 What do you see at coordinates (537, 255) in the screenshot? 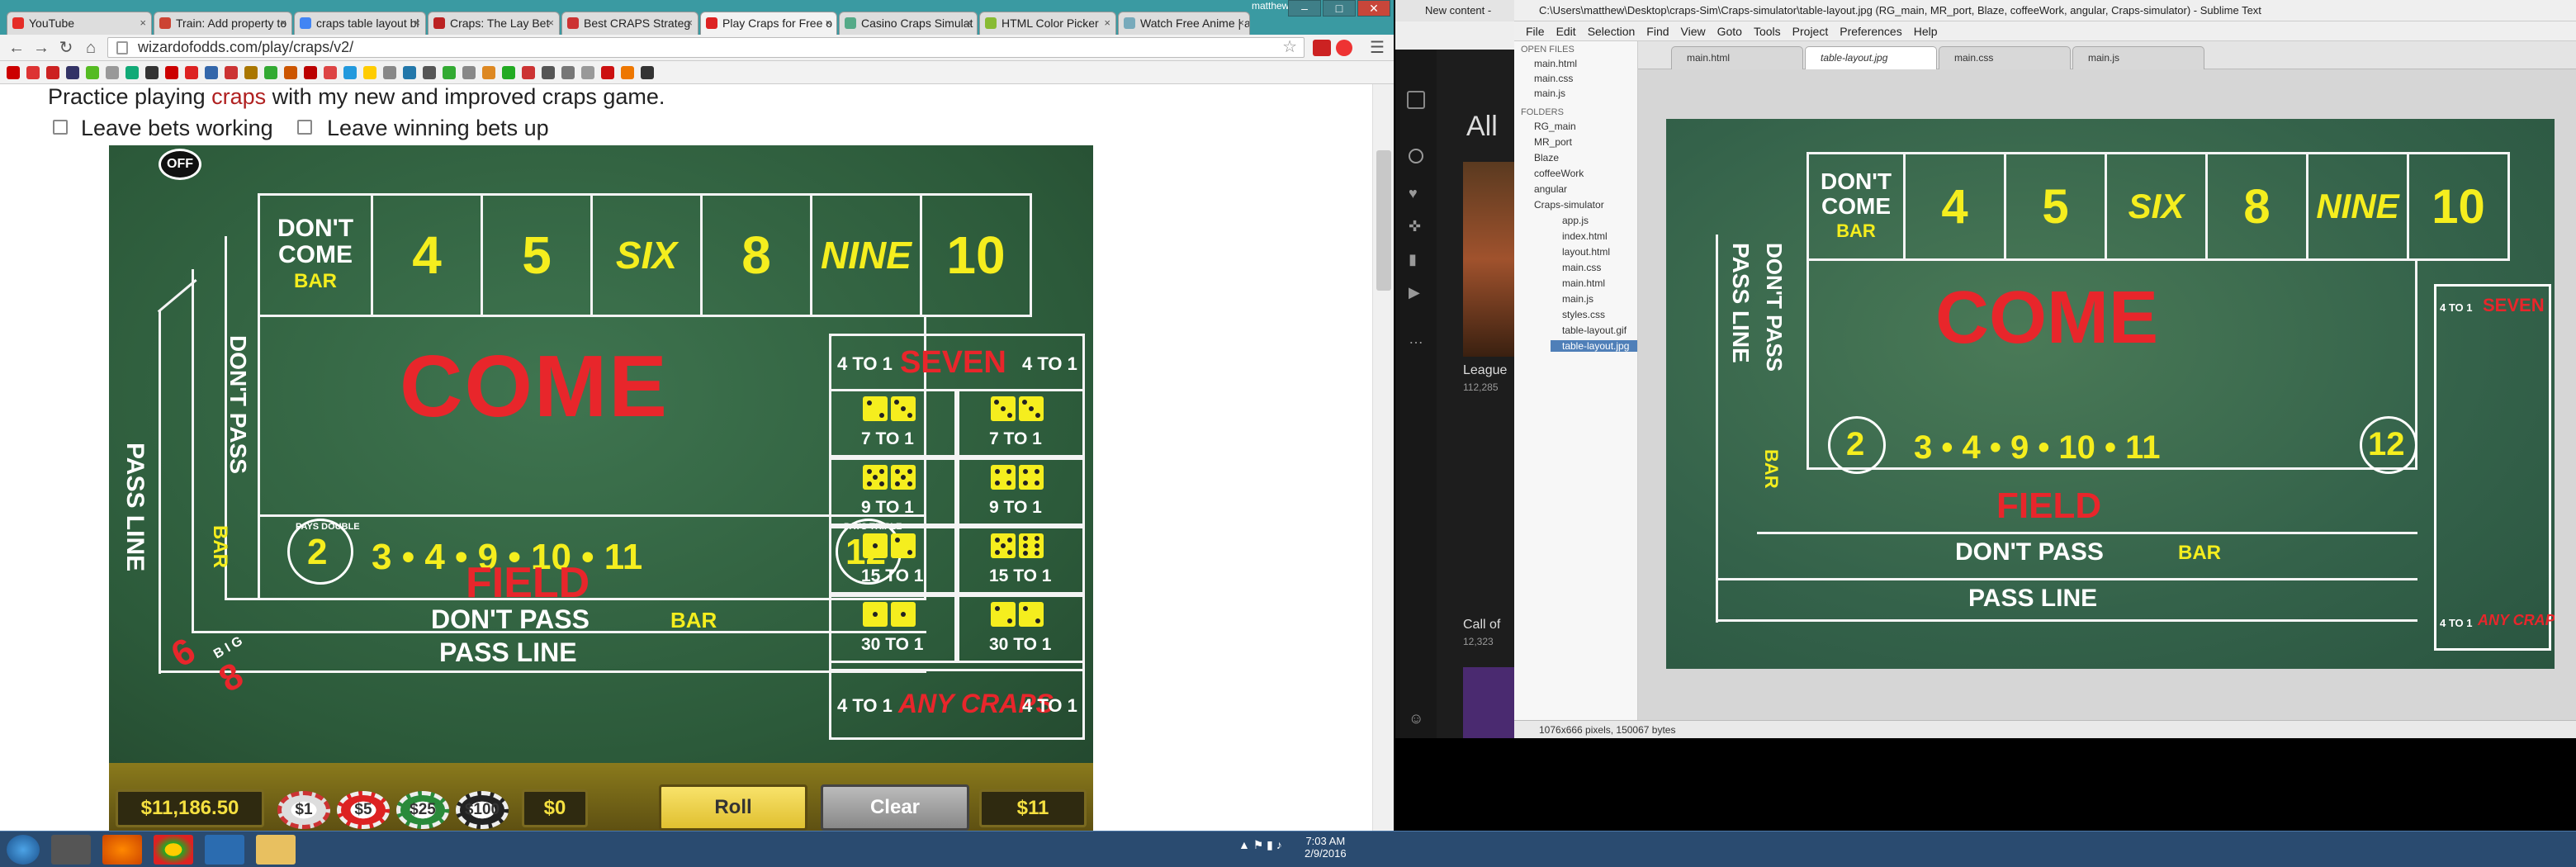
I see `place-5-box: 5` at bounding box center [537, 255].